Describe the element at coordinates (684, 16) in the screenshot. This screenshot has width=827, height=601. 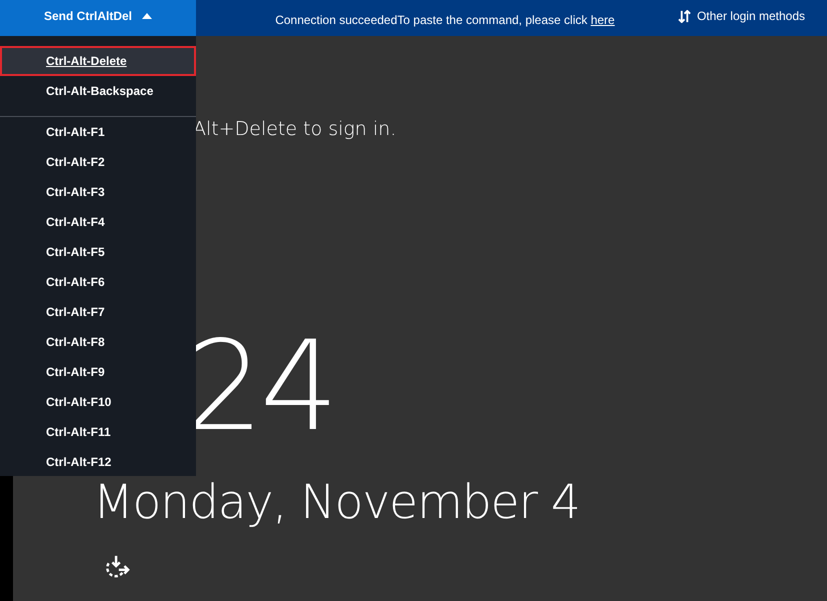
I see `swap-arrows-icon` at that location.